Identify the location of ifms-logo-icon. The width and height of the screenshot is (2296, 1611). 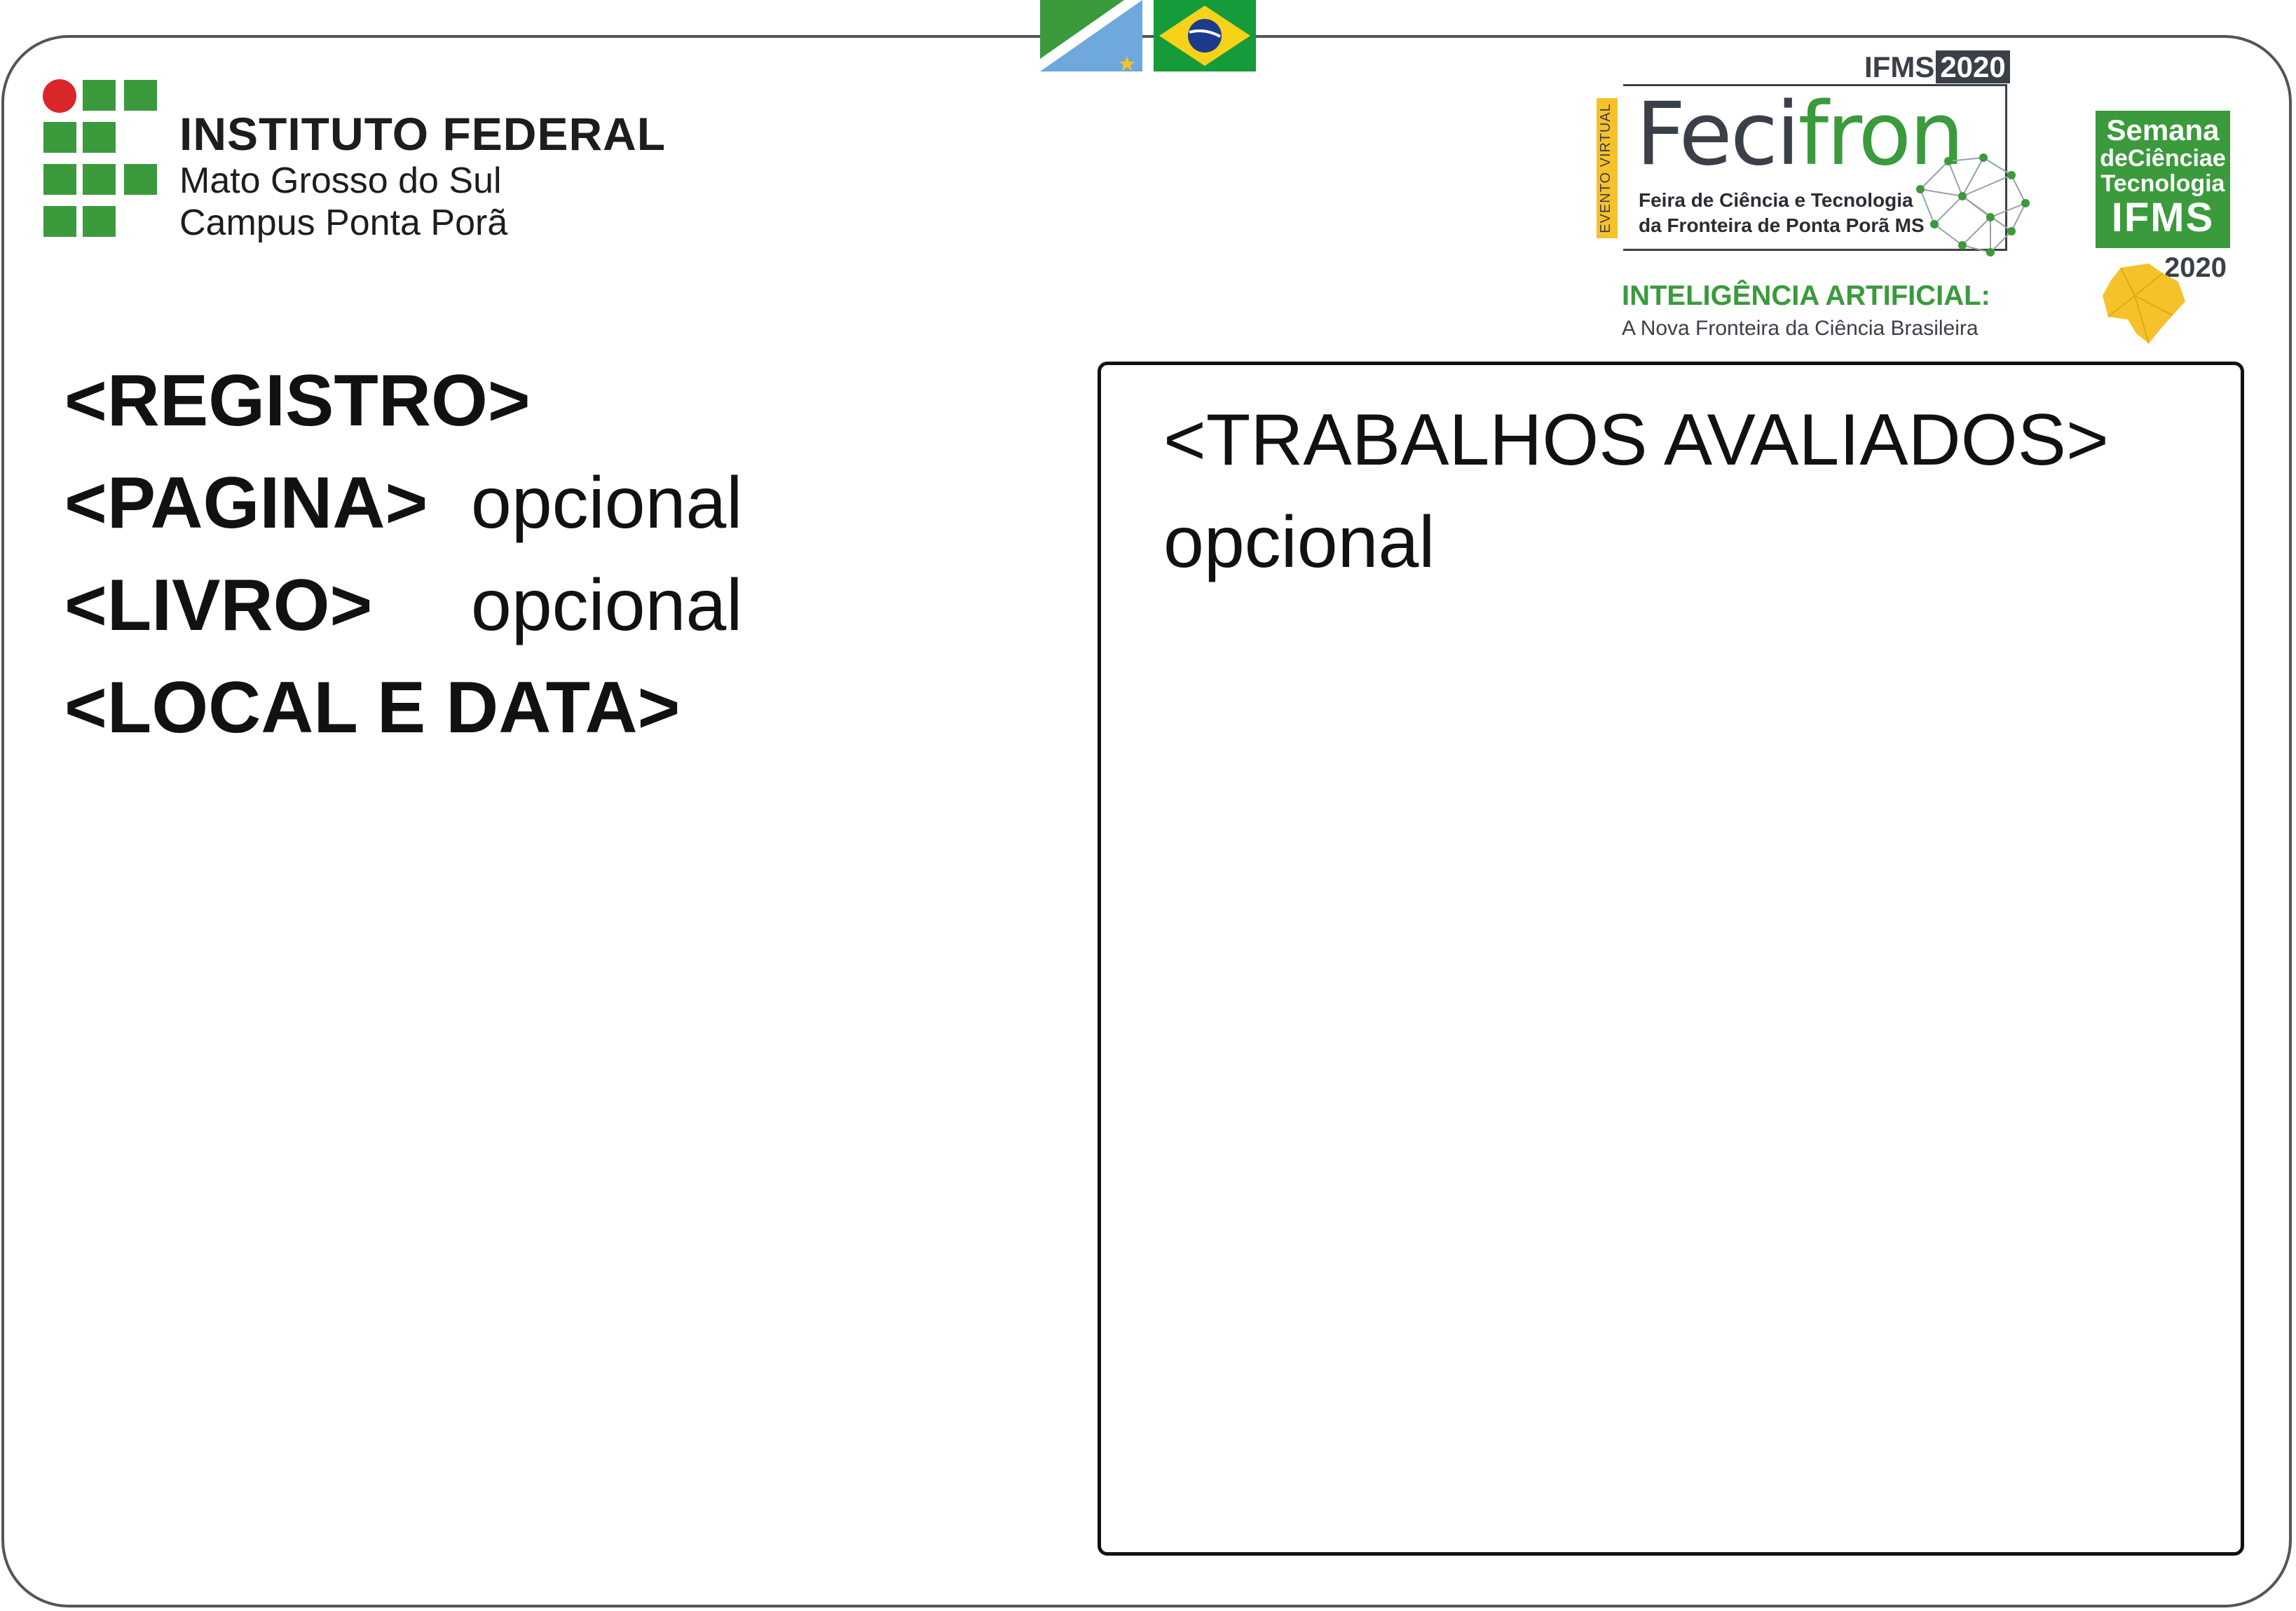
(100, 158).